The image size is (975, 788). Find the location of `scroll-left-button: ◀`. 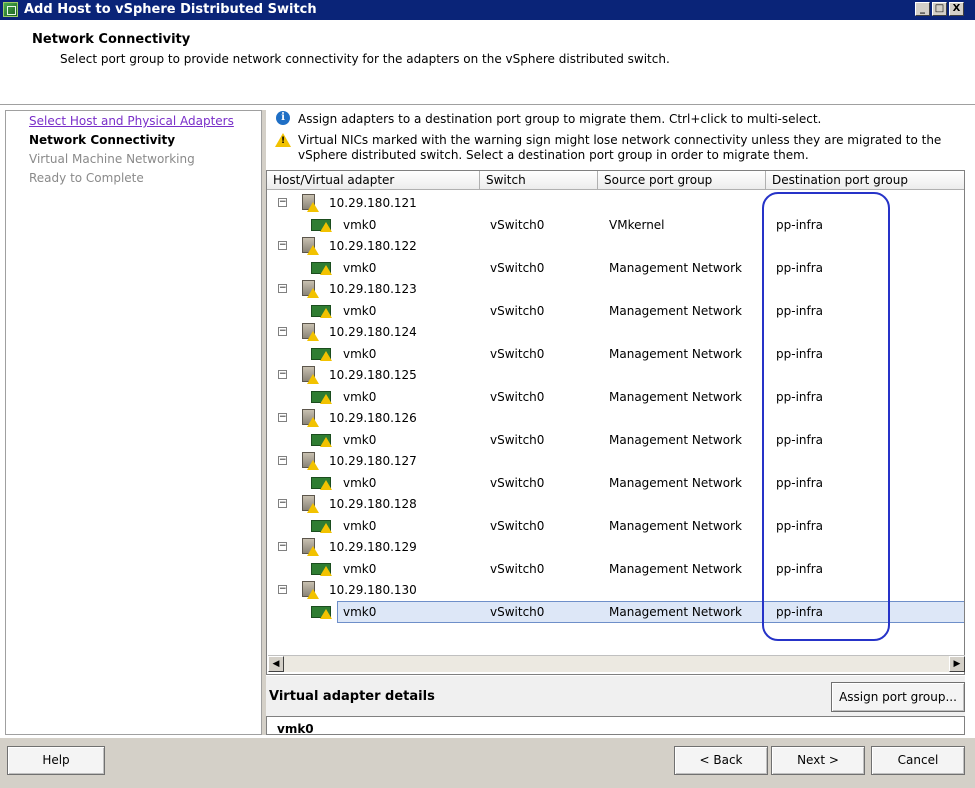

scroll-left-button: ◀ is located at coordinates (276, 664).